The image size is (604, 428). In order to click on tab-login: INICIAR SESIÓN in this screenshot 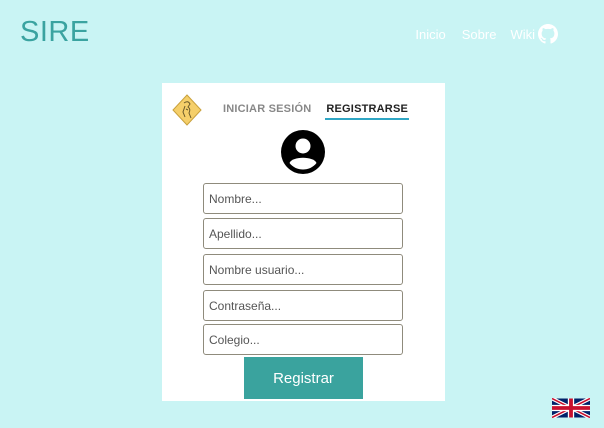, I will do `click(267, 111)`.